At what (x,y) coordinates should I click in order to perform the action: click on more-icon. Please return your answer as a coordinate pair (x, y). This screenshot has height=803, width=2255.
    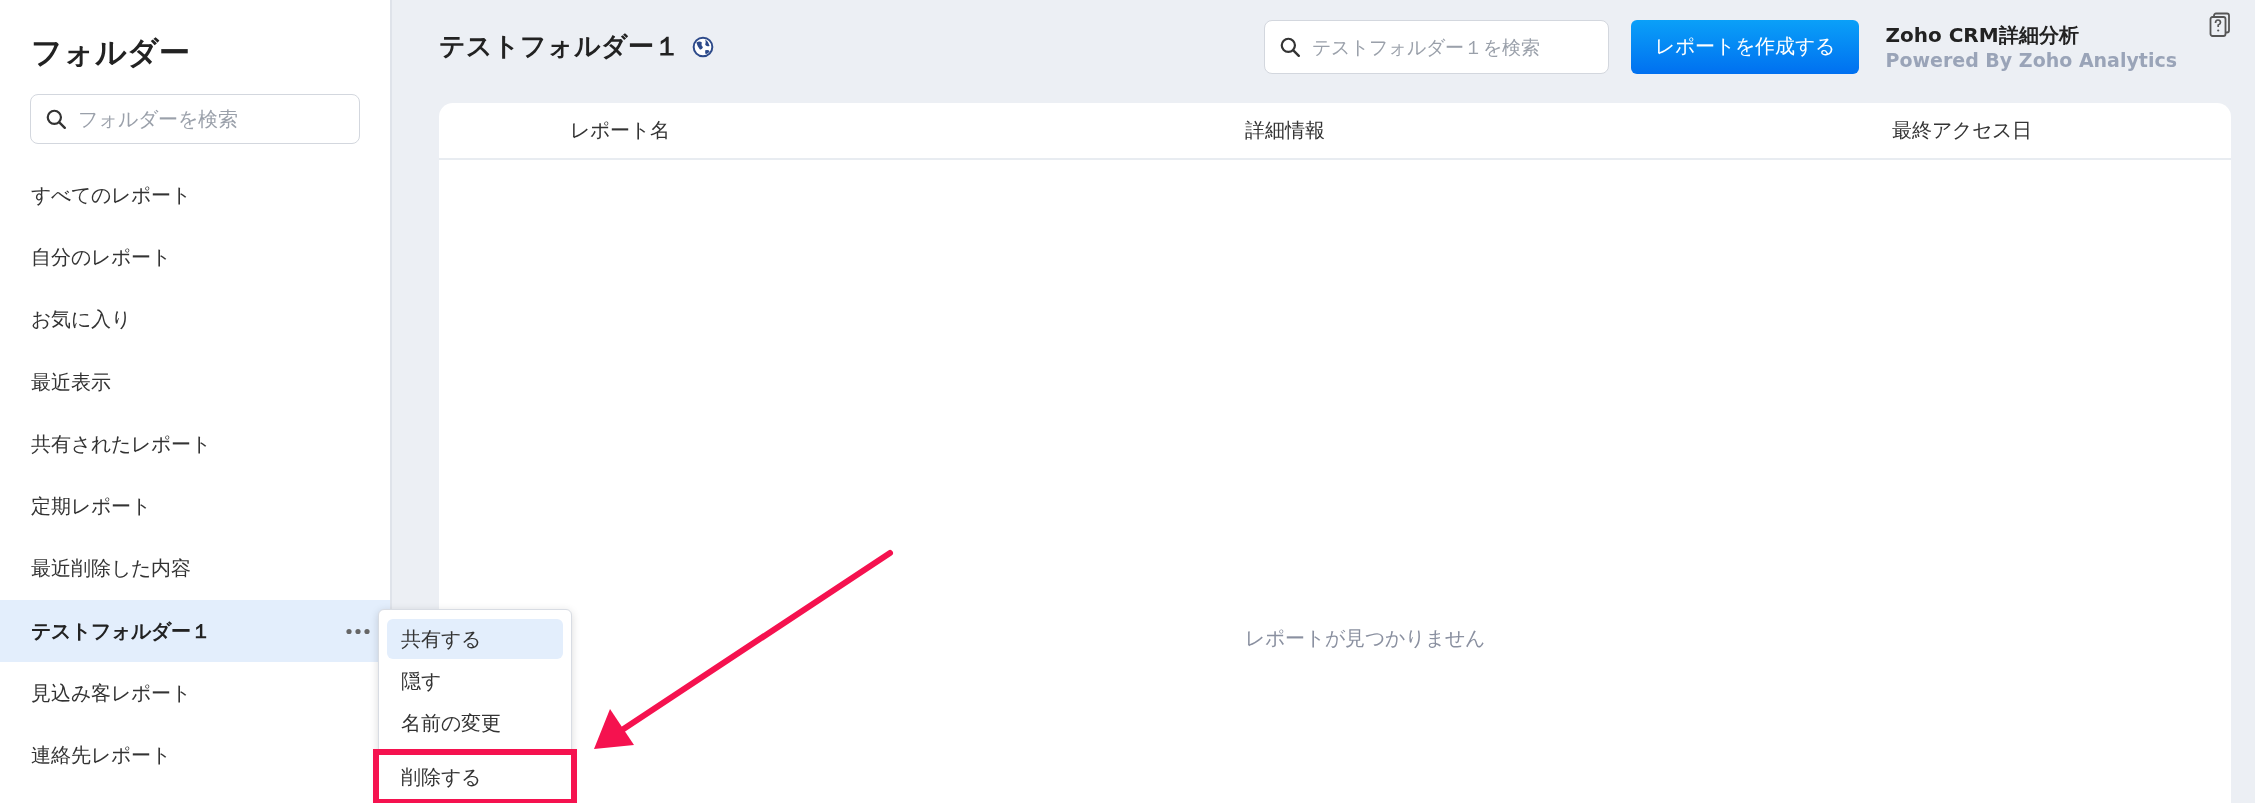
    Looking at the image, I should click on (358, 631).